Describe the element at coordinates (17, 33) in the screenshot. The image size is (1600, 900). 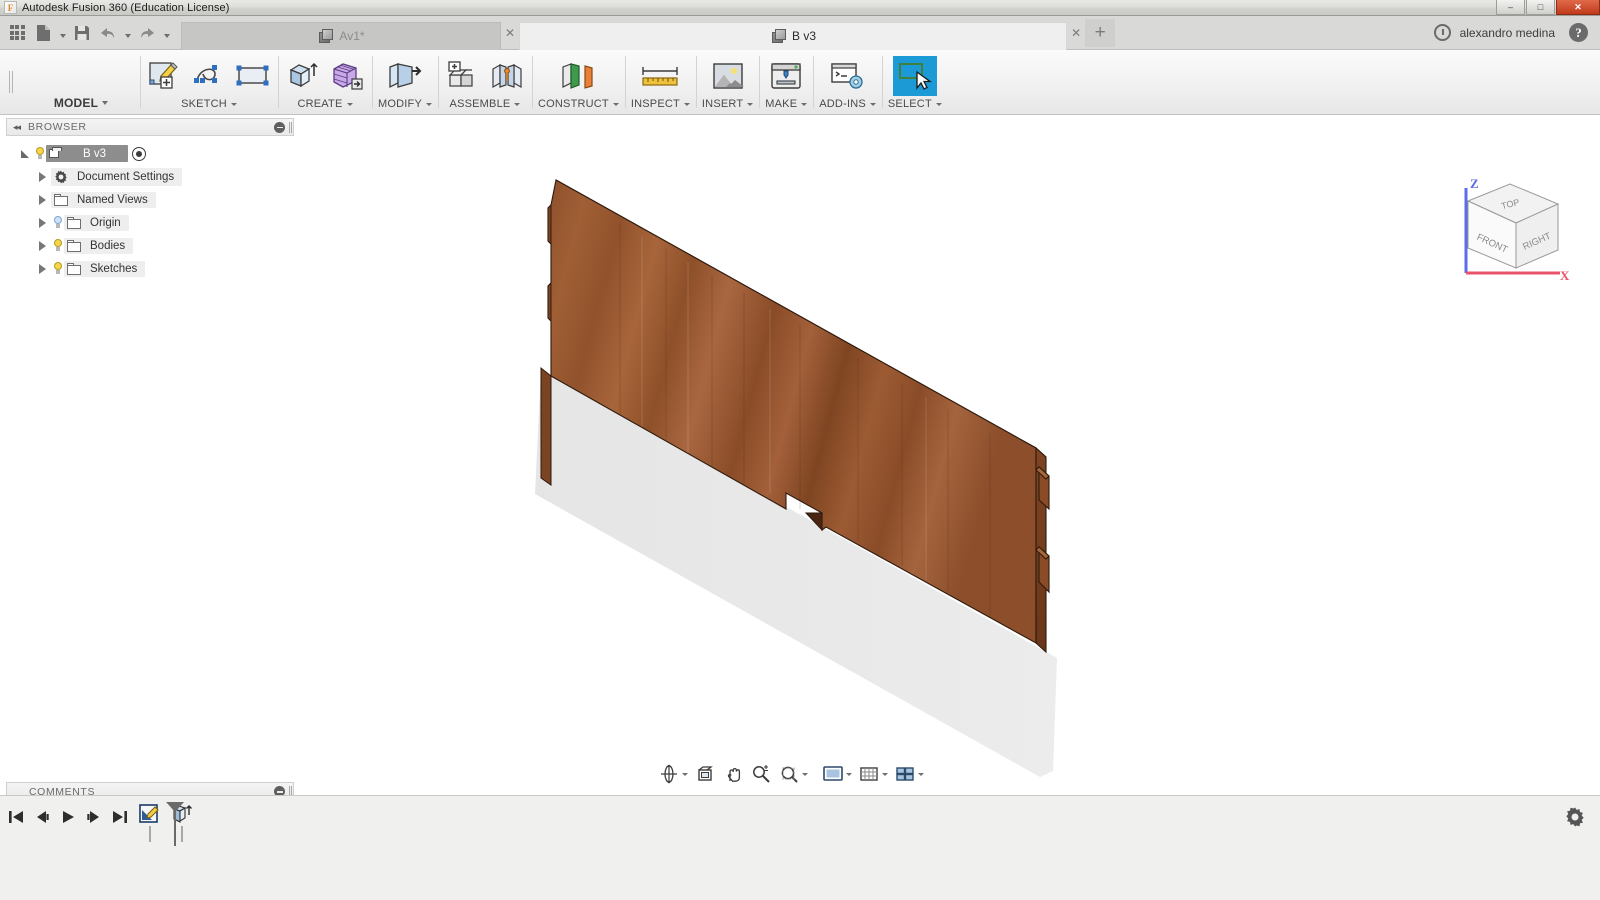
I see `app-grid-icon` at that location.